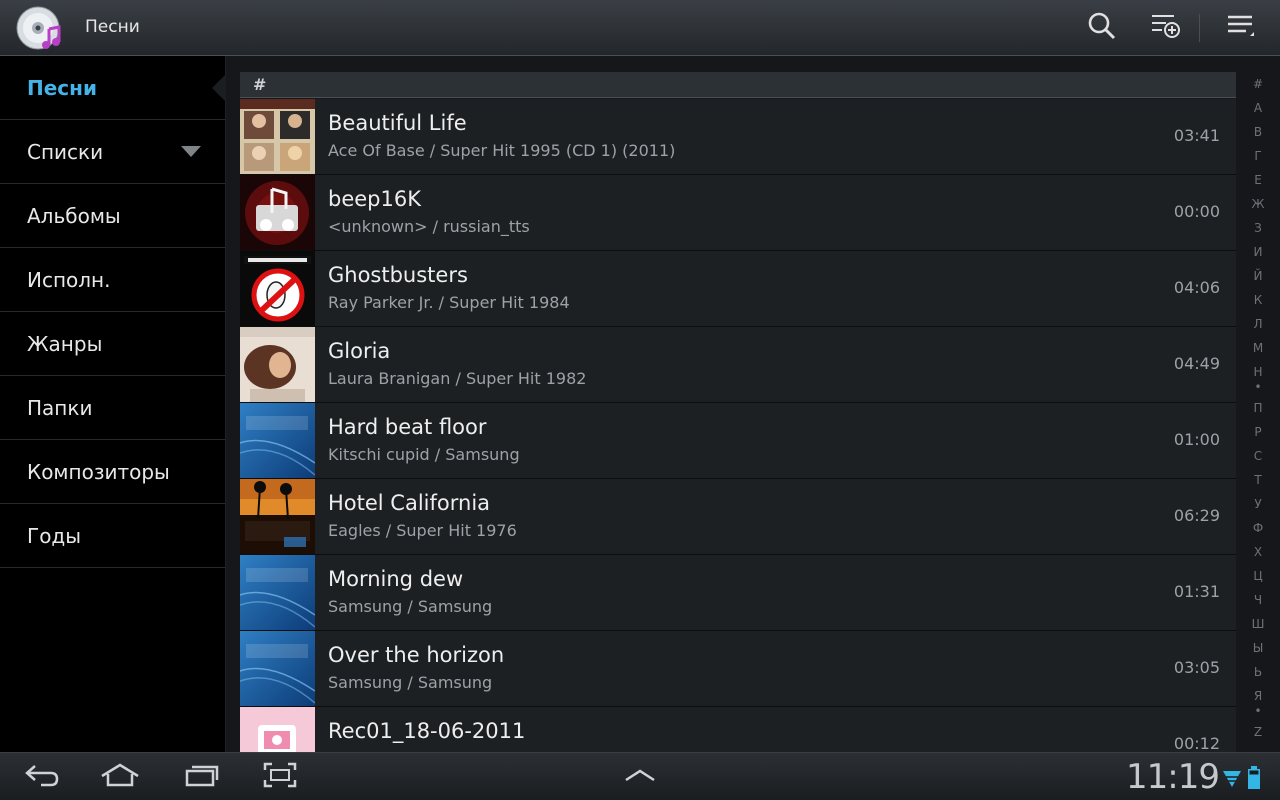  Describe the element at coordinates (1258, 180) in the screenshot. I see `index-letter: Е` at that location.